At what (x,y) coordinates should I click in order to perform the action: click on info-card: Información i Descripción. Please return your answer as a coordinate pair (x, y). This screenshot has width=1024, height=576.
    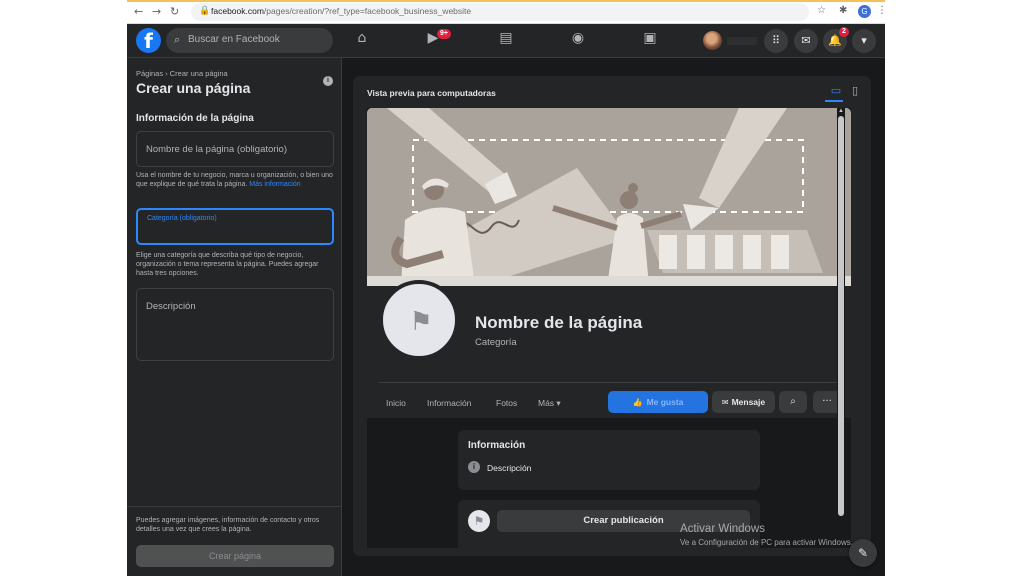
    Looking at the image, I should click on (609, 460).